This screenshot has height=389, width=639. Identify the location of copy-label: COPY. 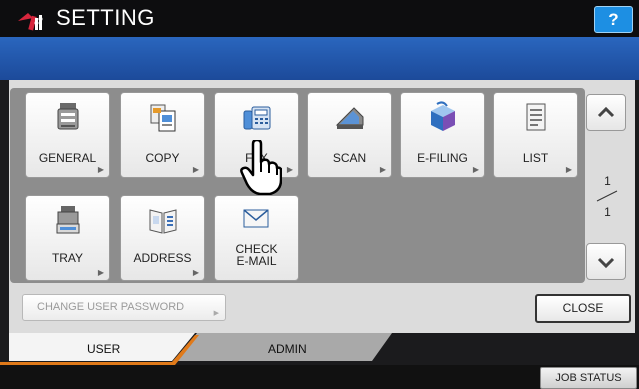
(162, 158).